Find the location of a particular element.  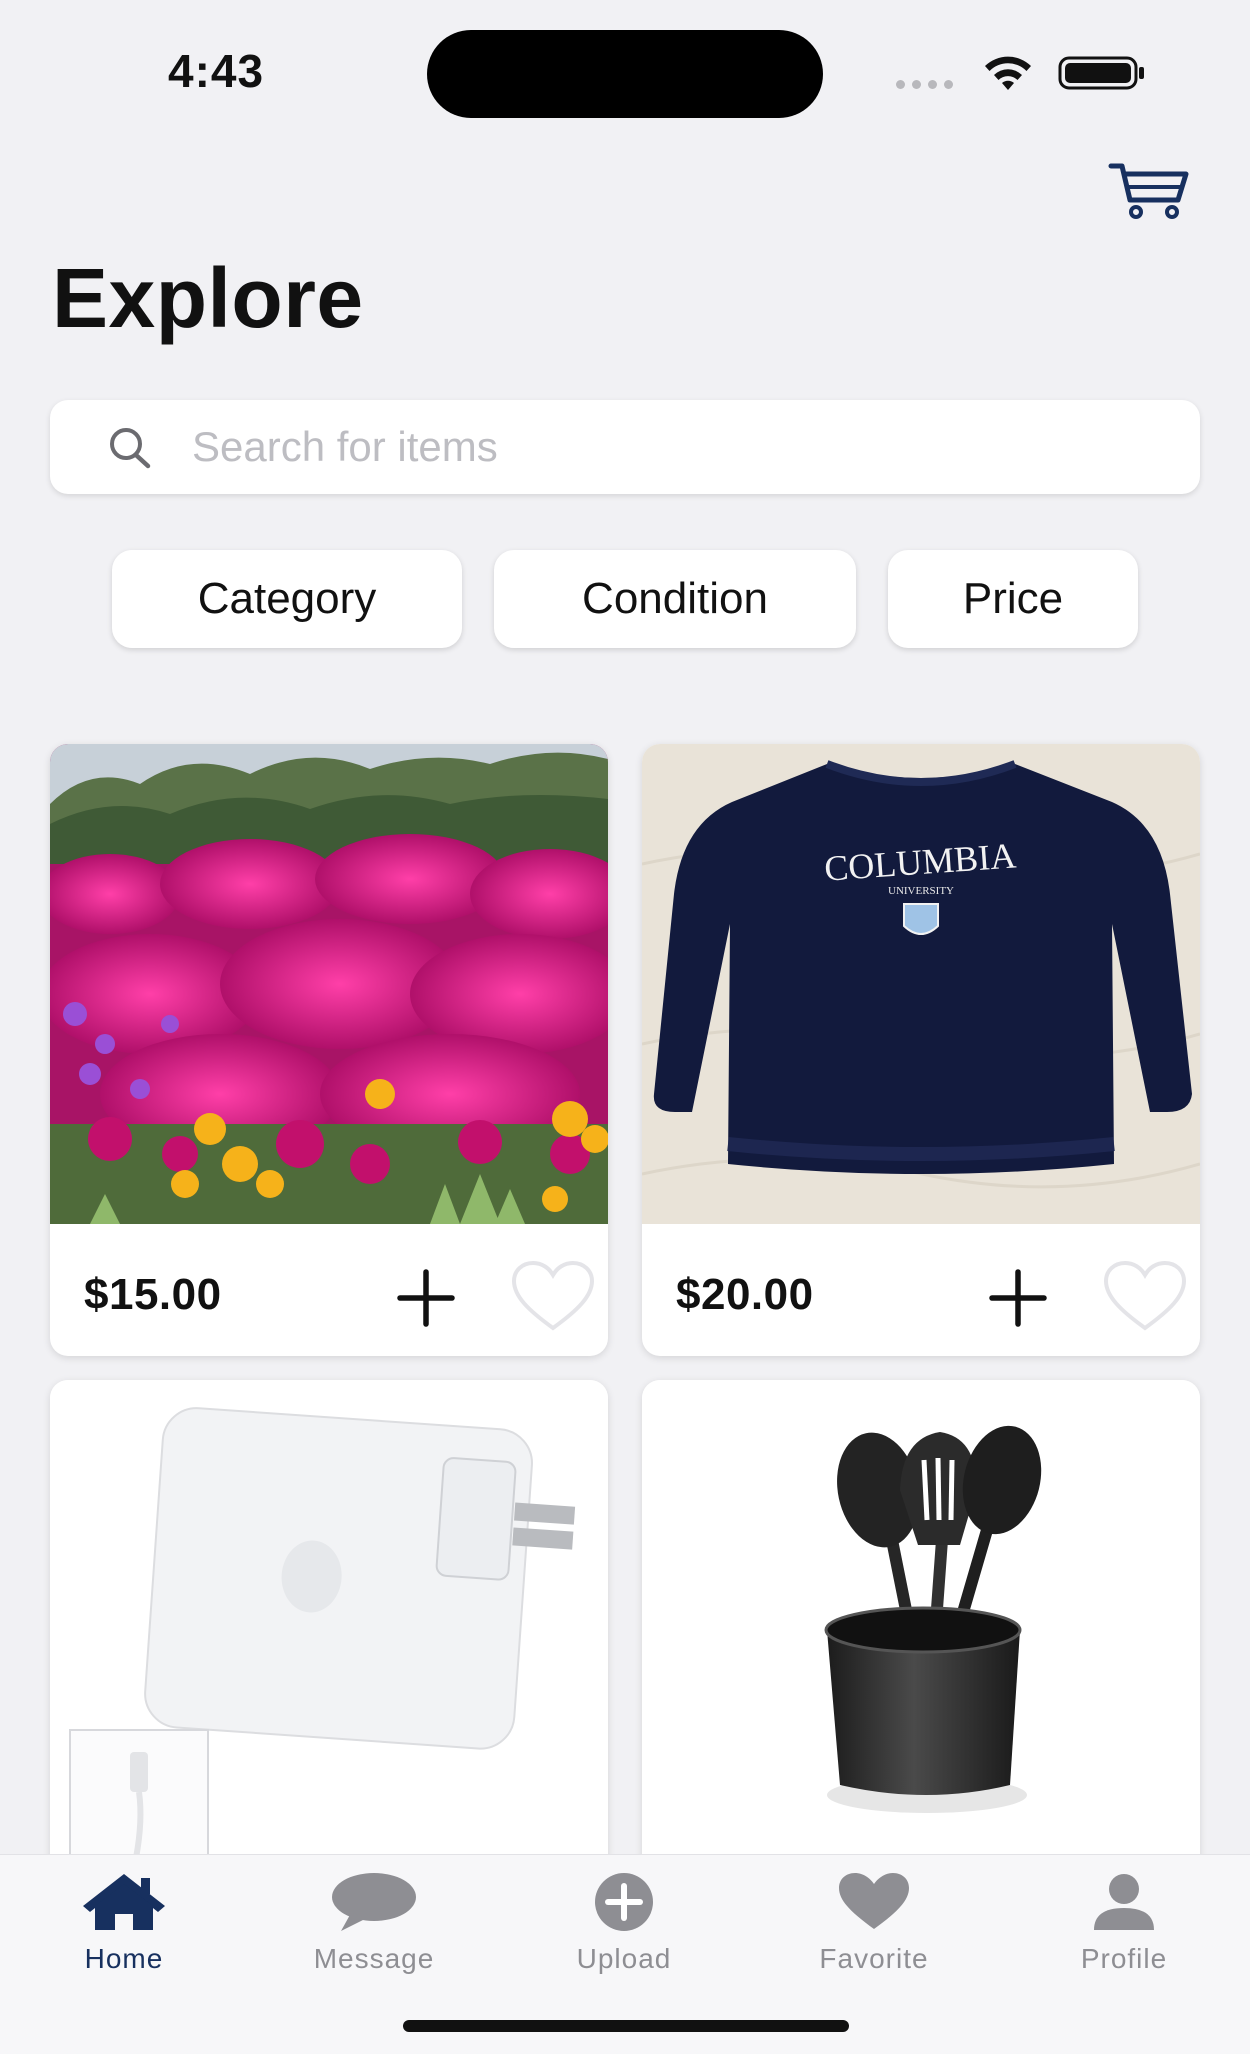

product-card: COLUMBIA UNIVERSITY $20.00 is located at coordinates (921, 1050).